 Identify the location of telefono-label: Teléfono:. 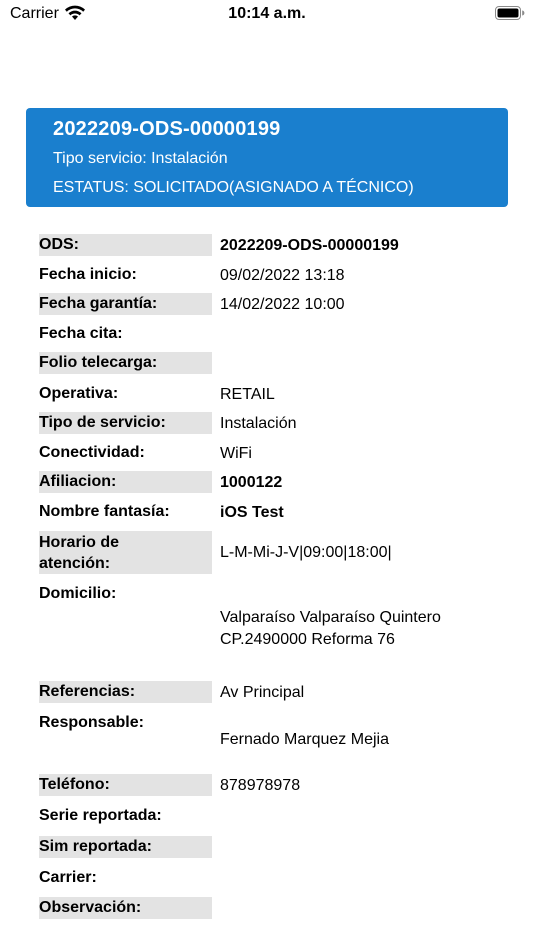
(125, 785).